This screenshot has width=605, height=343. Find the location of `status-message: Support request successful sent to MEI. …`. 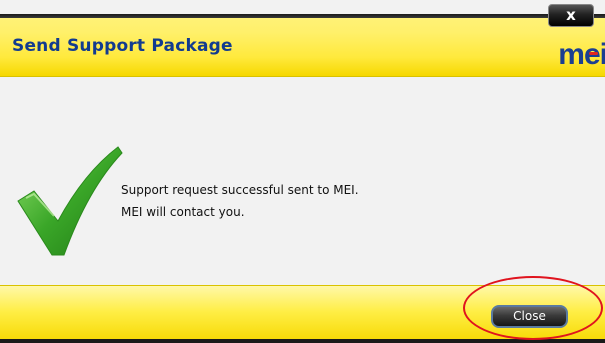

status-message: Support request successful sent to MEI. … is located at coordinates (240, 201).